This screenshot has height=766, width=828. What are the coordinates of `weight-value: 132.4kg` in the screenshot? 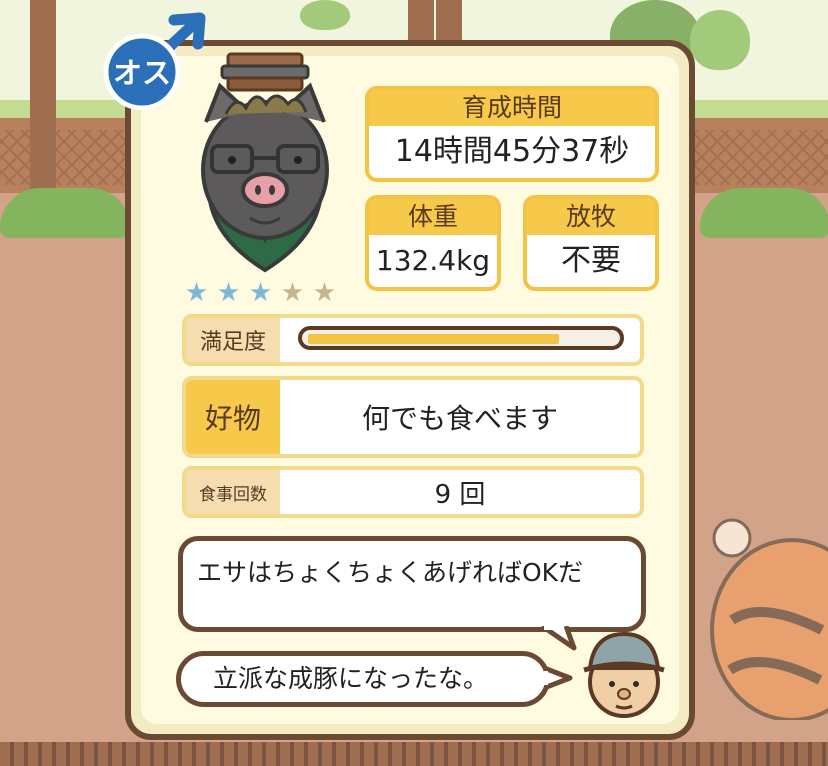 It's located at (433, 260).